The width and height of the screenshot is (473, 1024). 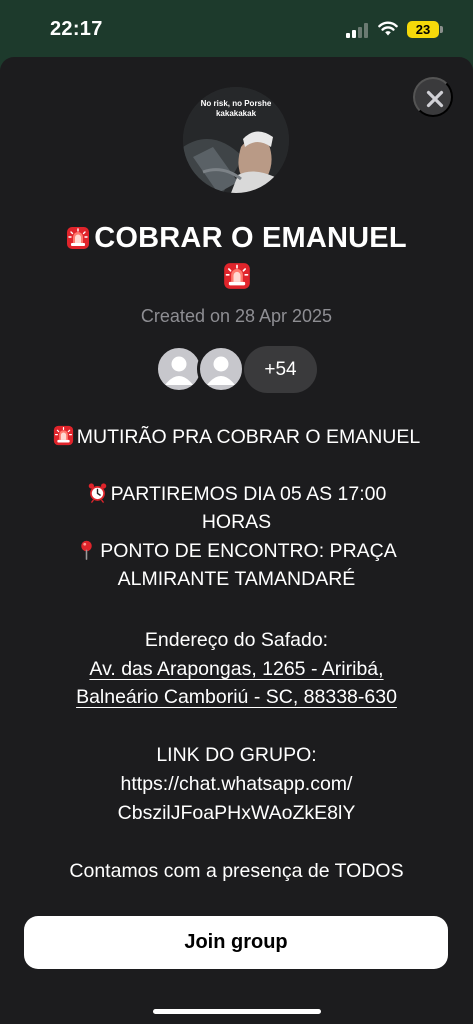 I want to click on group-title: COBRAR O EMANUEL, so click(x=236, y=238).